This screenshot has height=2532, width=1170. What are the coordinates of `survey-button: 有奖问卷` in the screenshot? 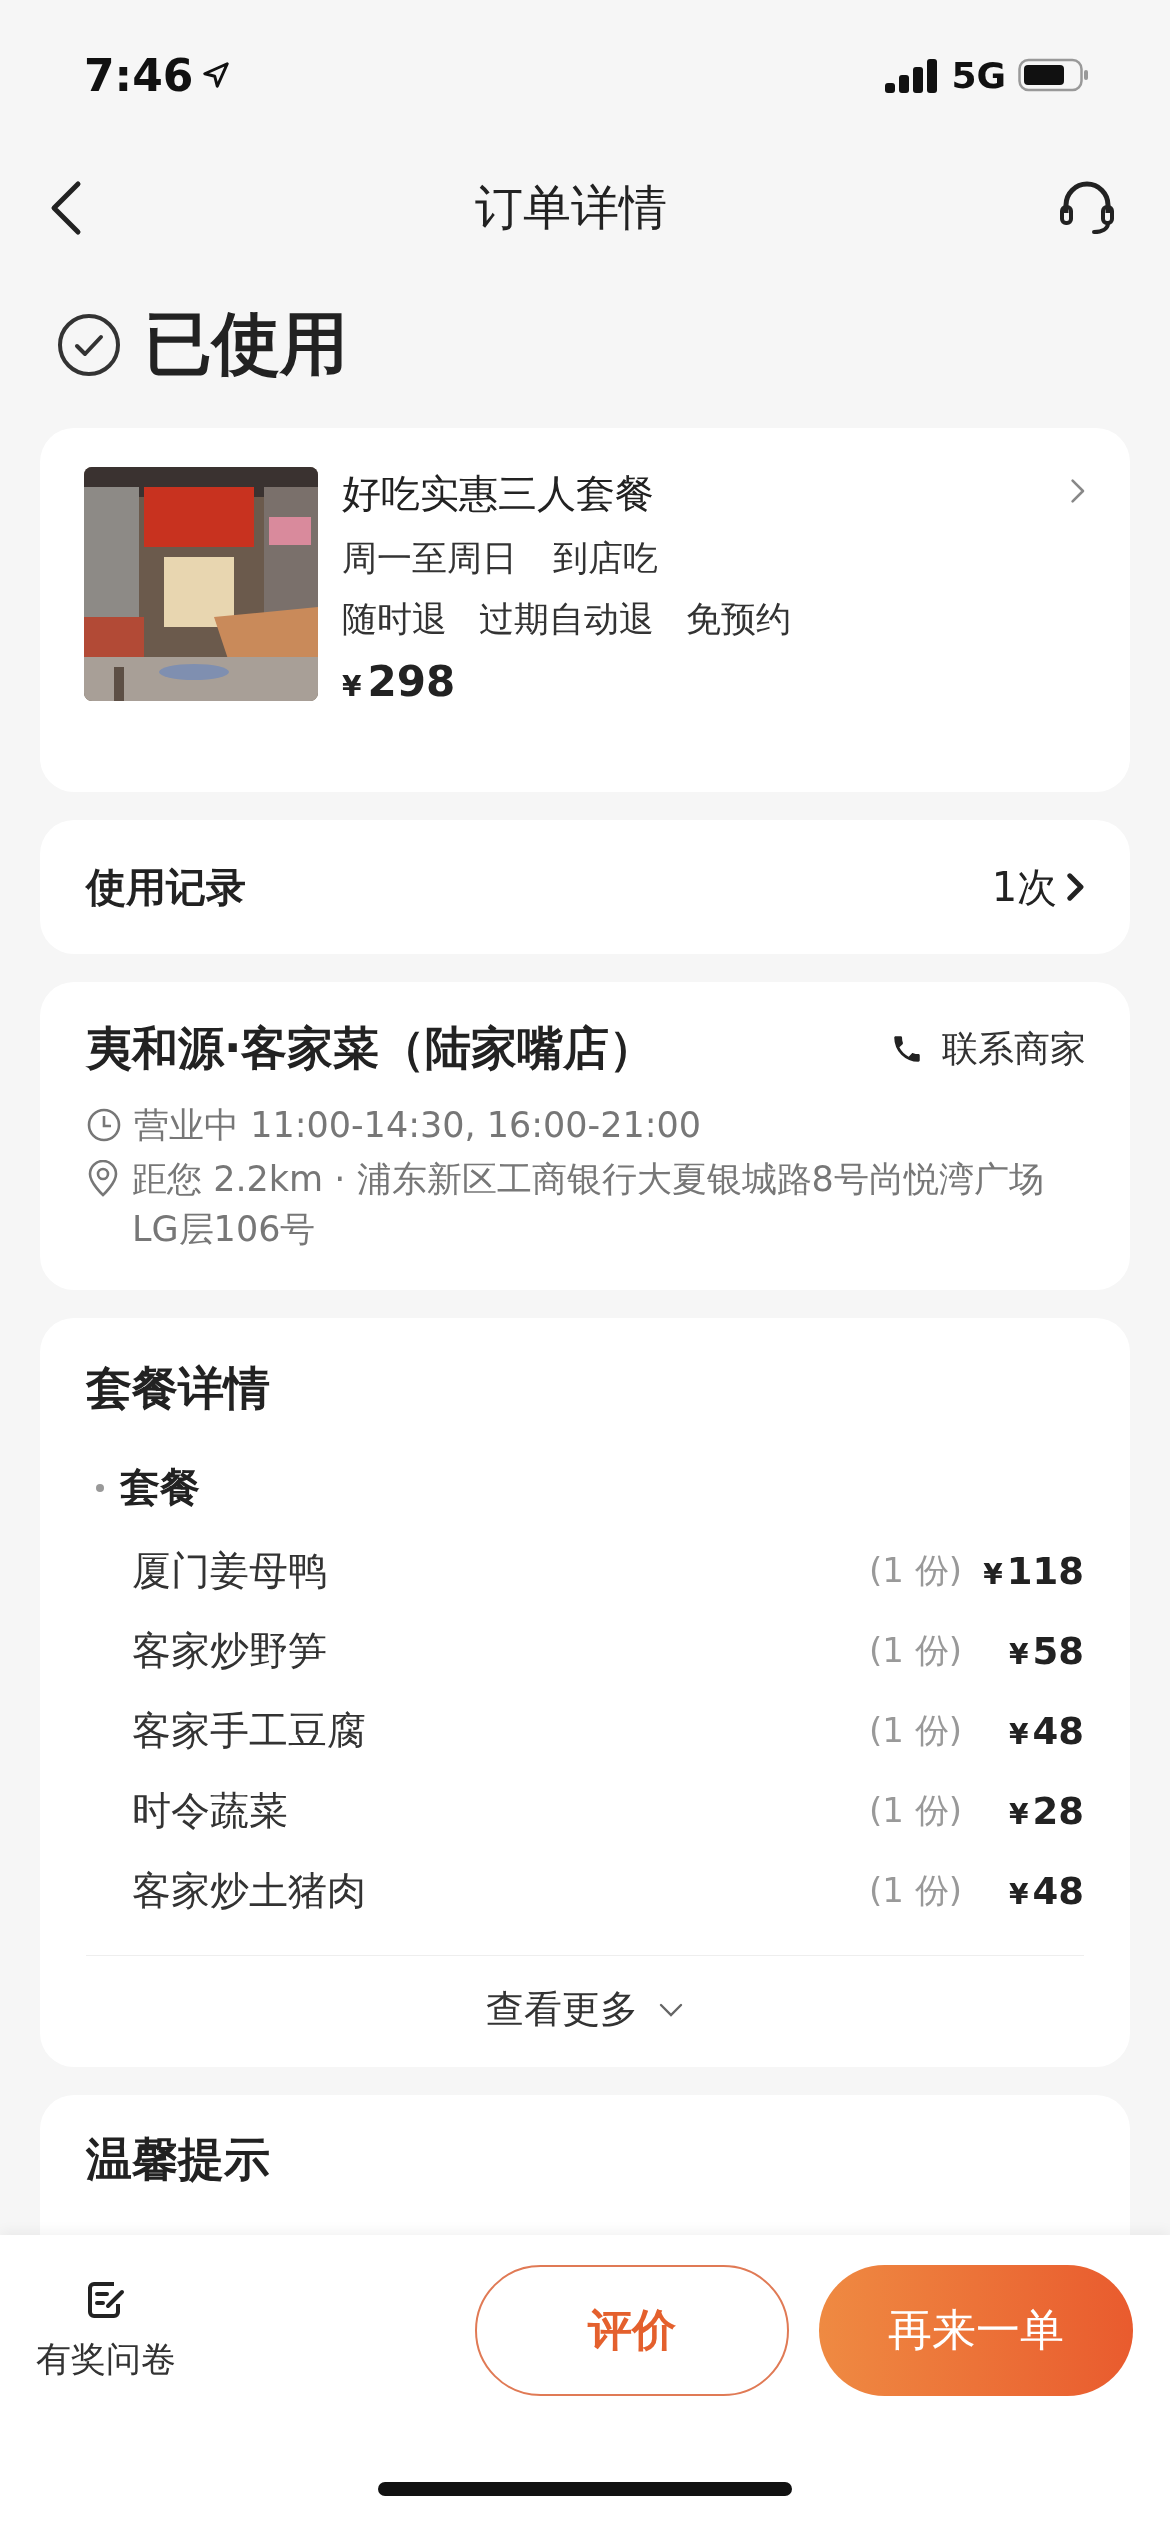 It's located at (106, 2330).